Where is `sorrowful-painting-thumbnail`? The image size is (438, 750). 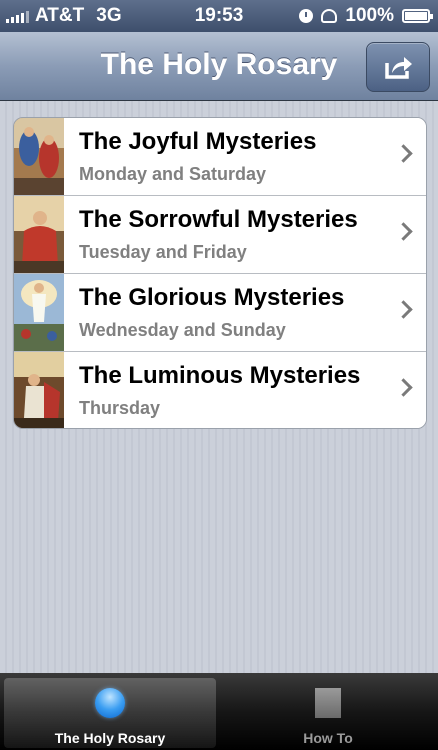
sorrowful-painting-thumbnail is located at coordinates (39, 234).